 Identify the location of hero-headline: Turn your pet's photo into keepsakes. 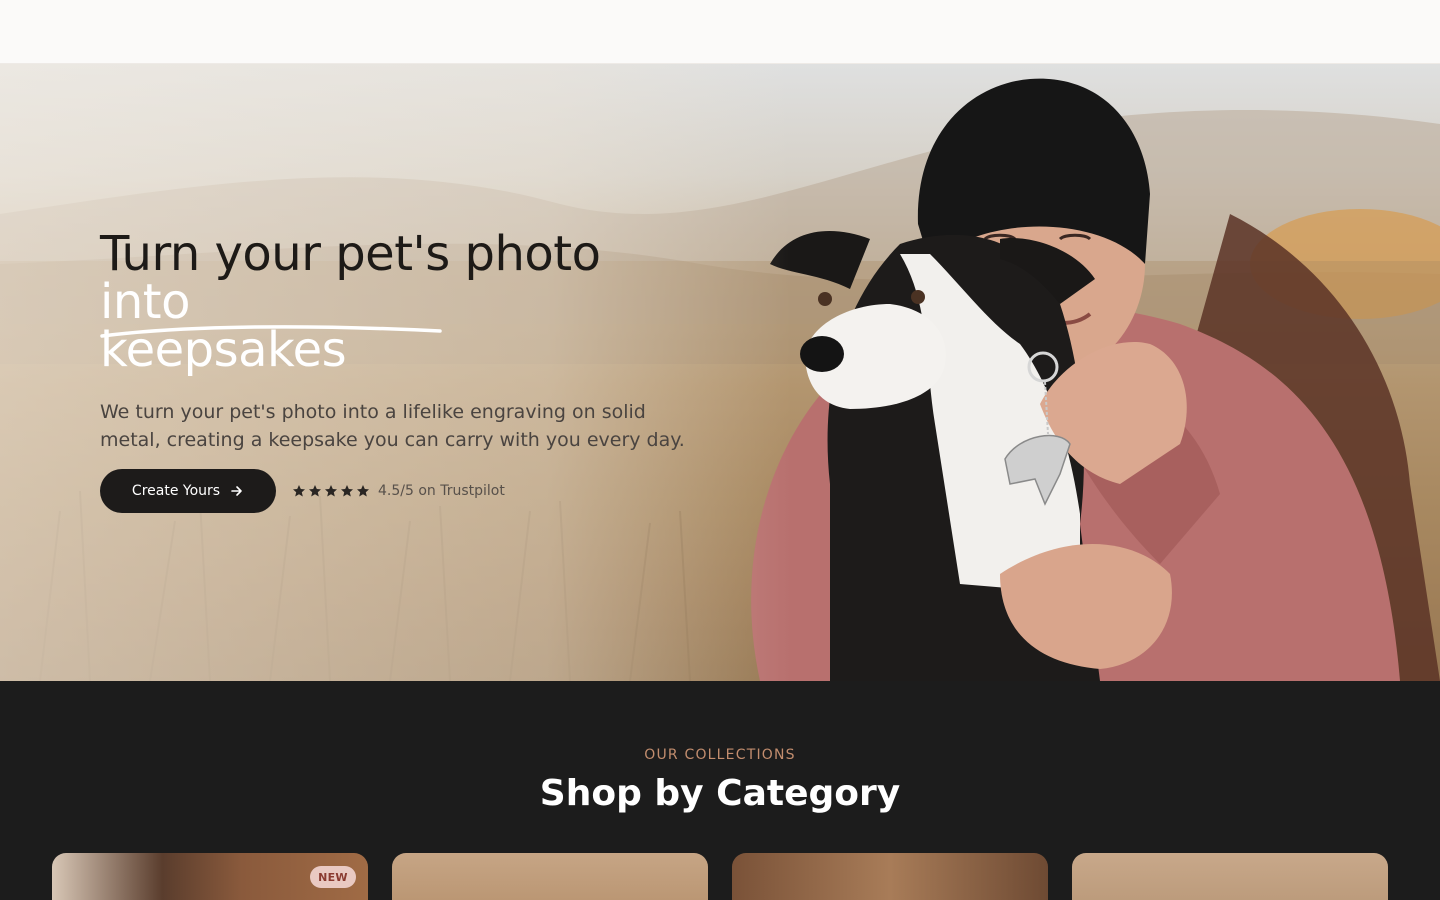
(400, 302).